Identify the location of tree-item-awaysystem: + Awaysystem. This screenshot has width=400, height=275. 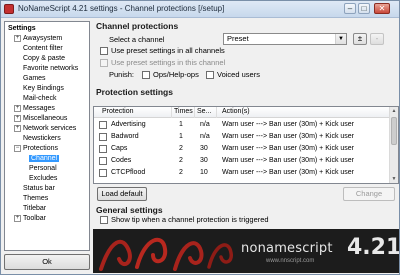
(38, 38).